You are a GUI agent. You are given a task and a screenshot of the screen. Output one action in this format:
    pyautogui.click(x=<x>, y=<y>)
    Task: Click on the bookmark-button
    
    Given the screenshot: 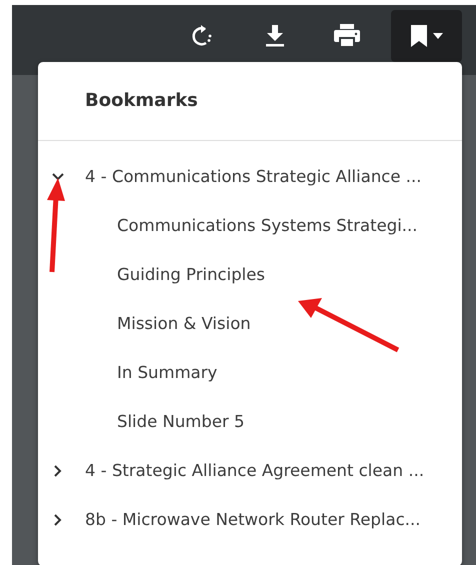 What is the action you would take?
    pyautogui.click(x=426, y=36)
    